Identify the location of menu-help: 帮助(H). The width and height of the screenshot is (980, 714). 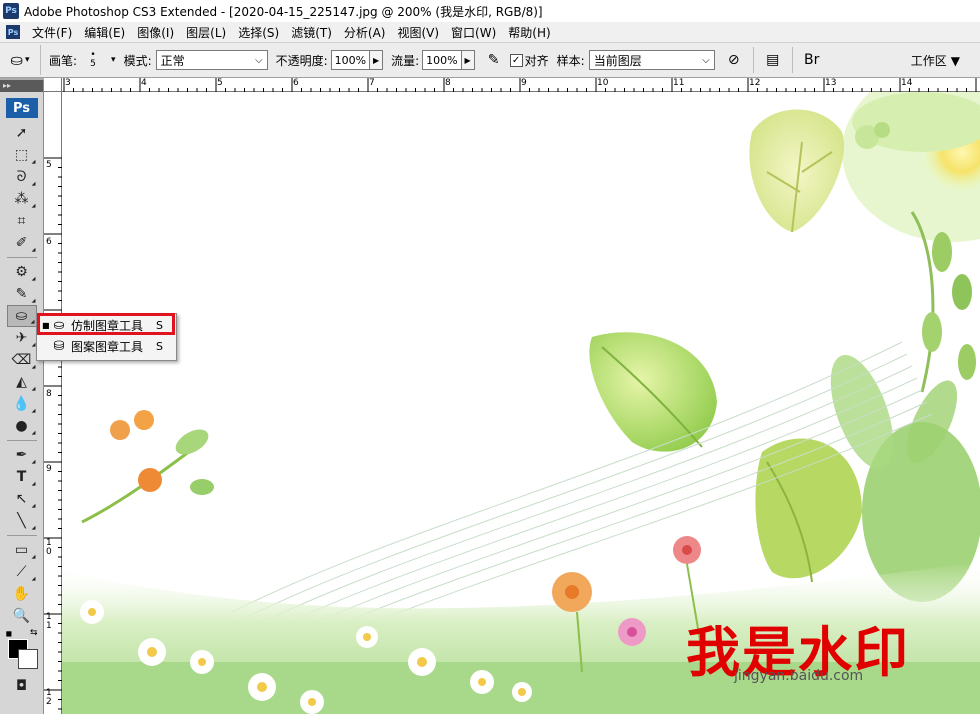
(529, 32).